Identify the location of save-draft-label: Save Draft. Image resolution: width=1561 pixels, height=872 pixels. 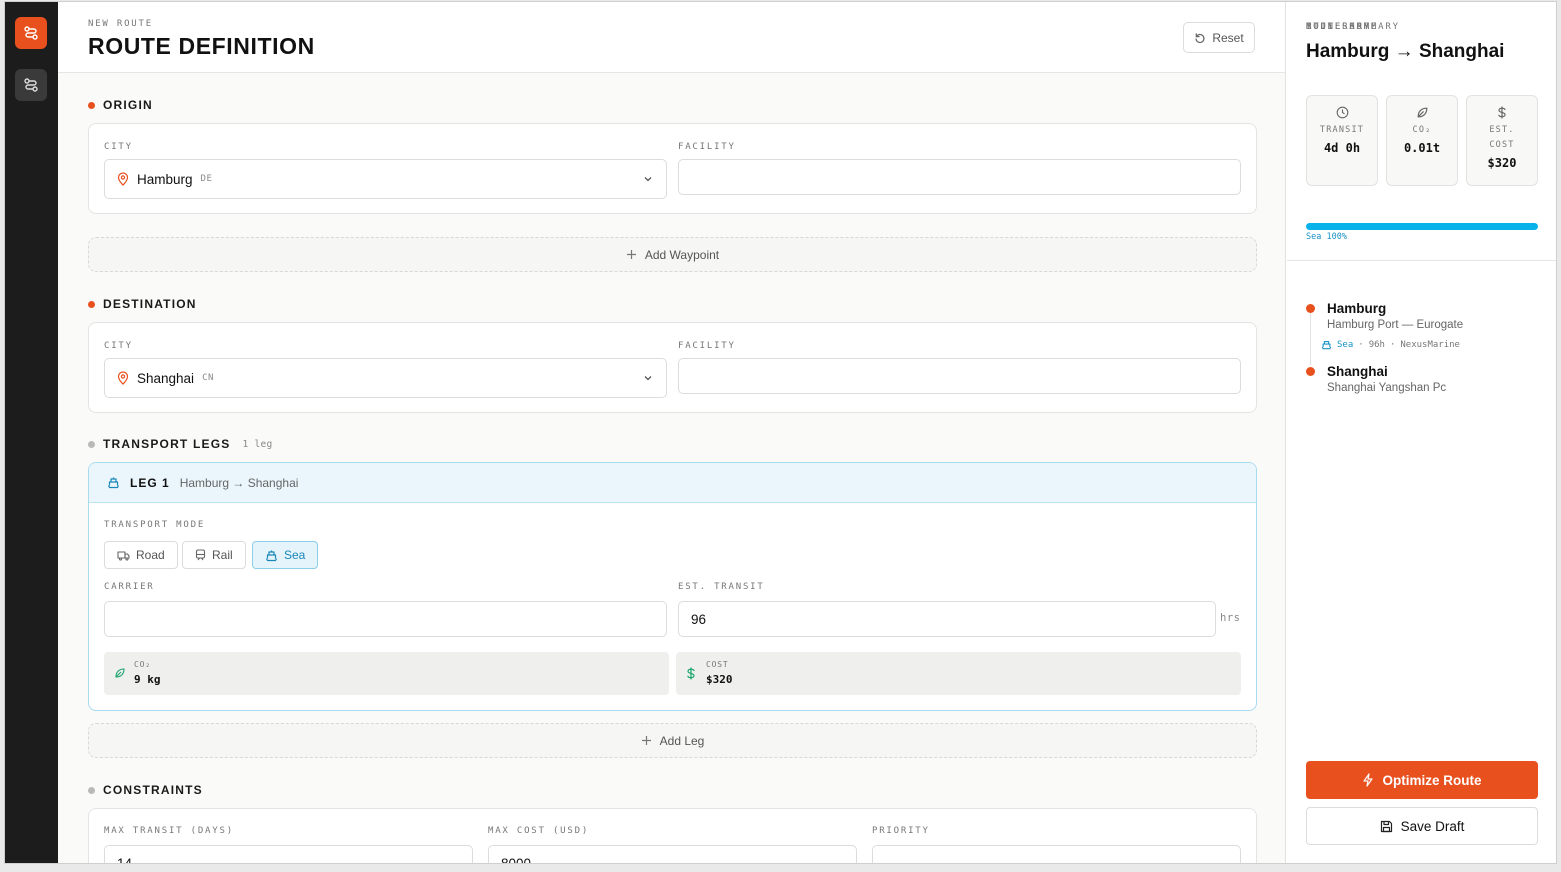
(1432, 826).